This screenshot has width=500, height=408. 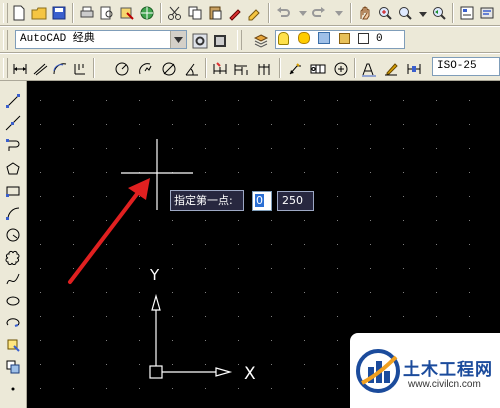 I want to click on watermark-url: www.civilcn.com, so click(x=444, y=384).